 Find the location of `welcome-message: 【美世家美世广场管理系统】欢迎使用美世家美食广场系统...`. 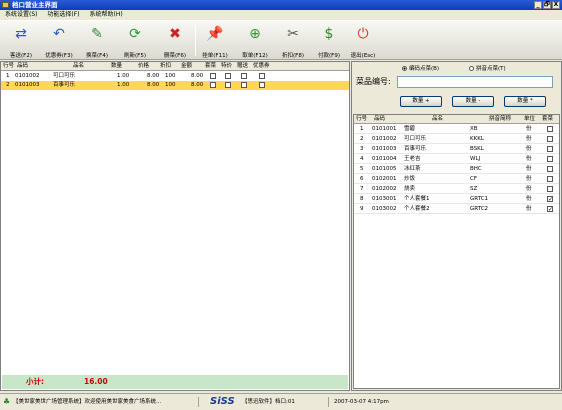

welcome-message: 【美世家美世广场管理系统】欢迎使用美世家美食广场系统... is located at coordinates (87, 402).